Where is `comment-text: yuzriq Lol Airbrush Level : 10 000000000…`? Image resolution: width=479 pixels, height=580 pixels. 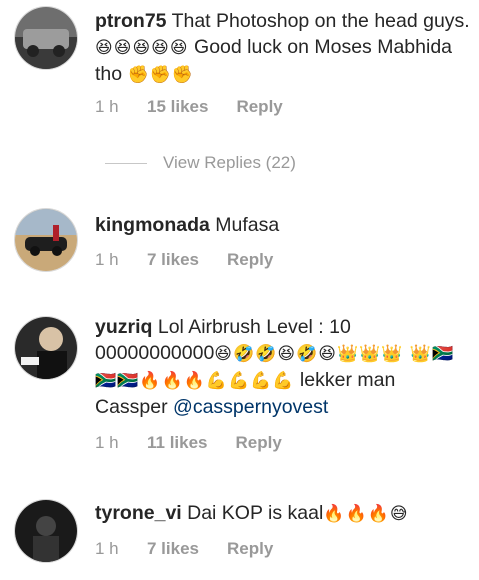 comment-text: yuzriq Lol Airbrush Level : 10 000000000… is located at coordinates (282, 367).